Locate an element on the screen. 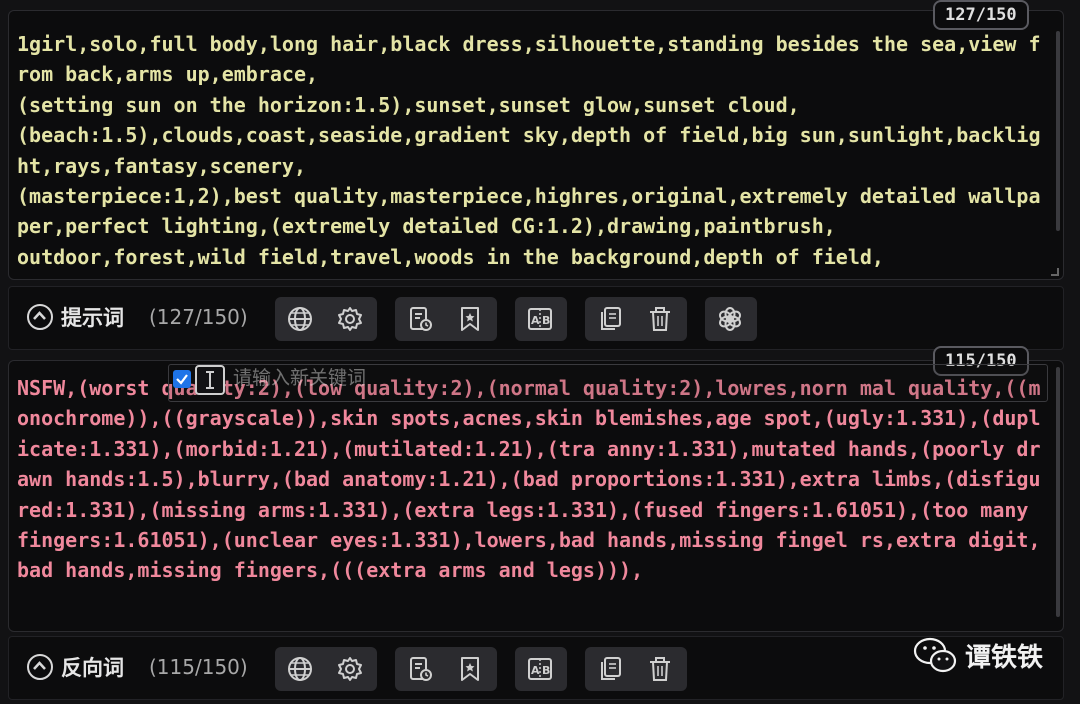  positive-group-ai is located at coordinates (731, 319).